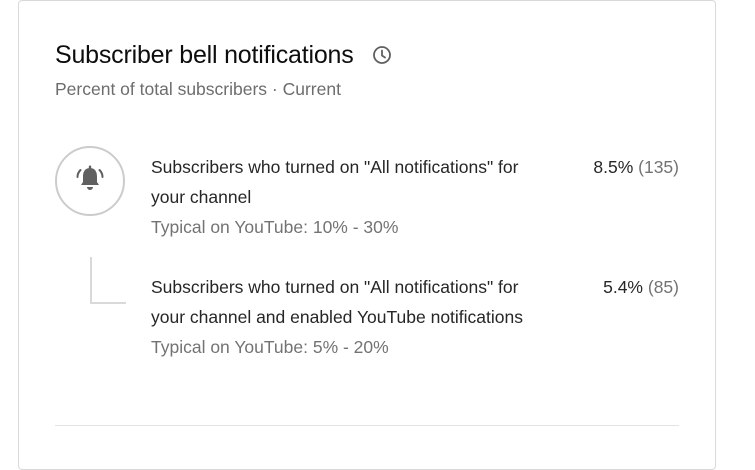  Describe the element at coordinates (198, 89) in the screenshot. I see `card-subtitle: Percent of total subscribers · Current` at that location.